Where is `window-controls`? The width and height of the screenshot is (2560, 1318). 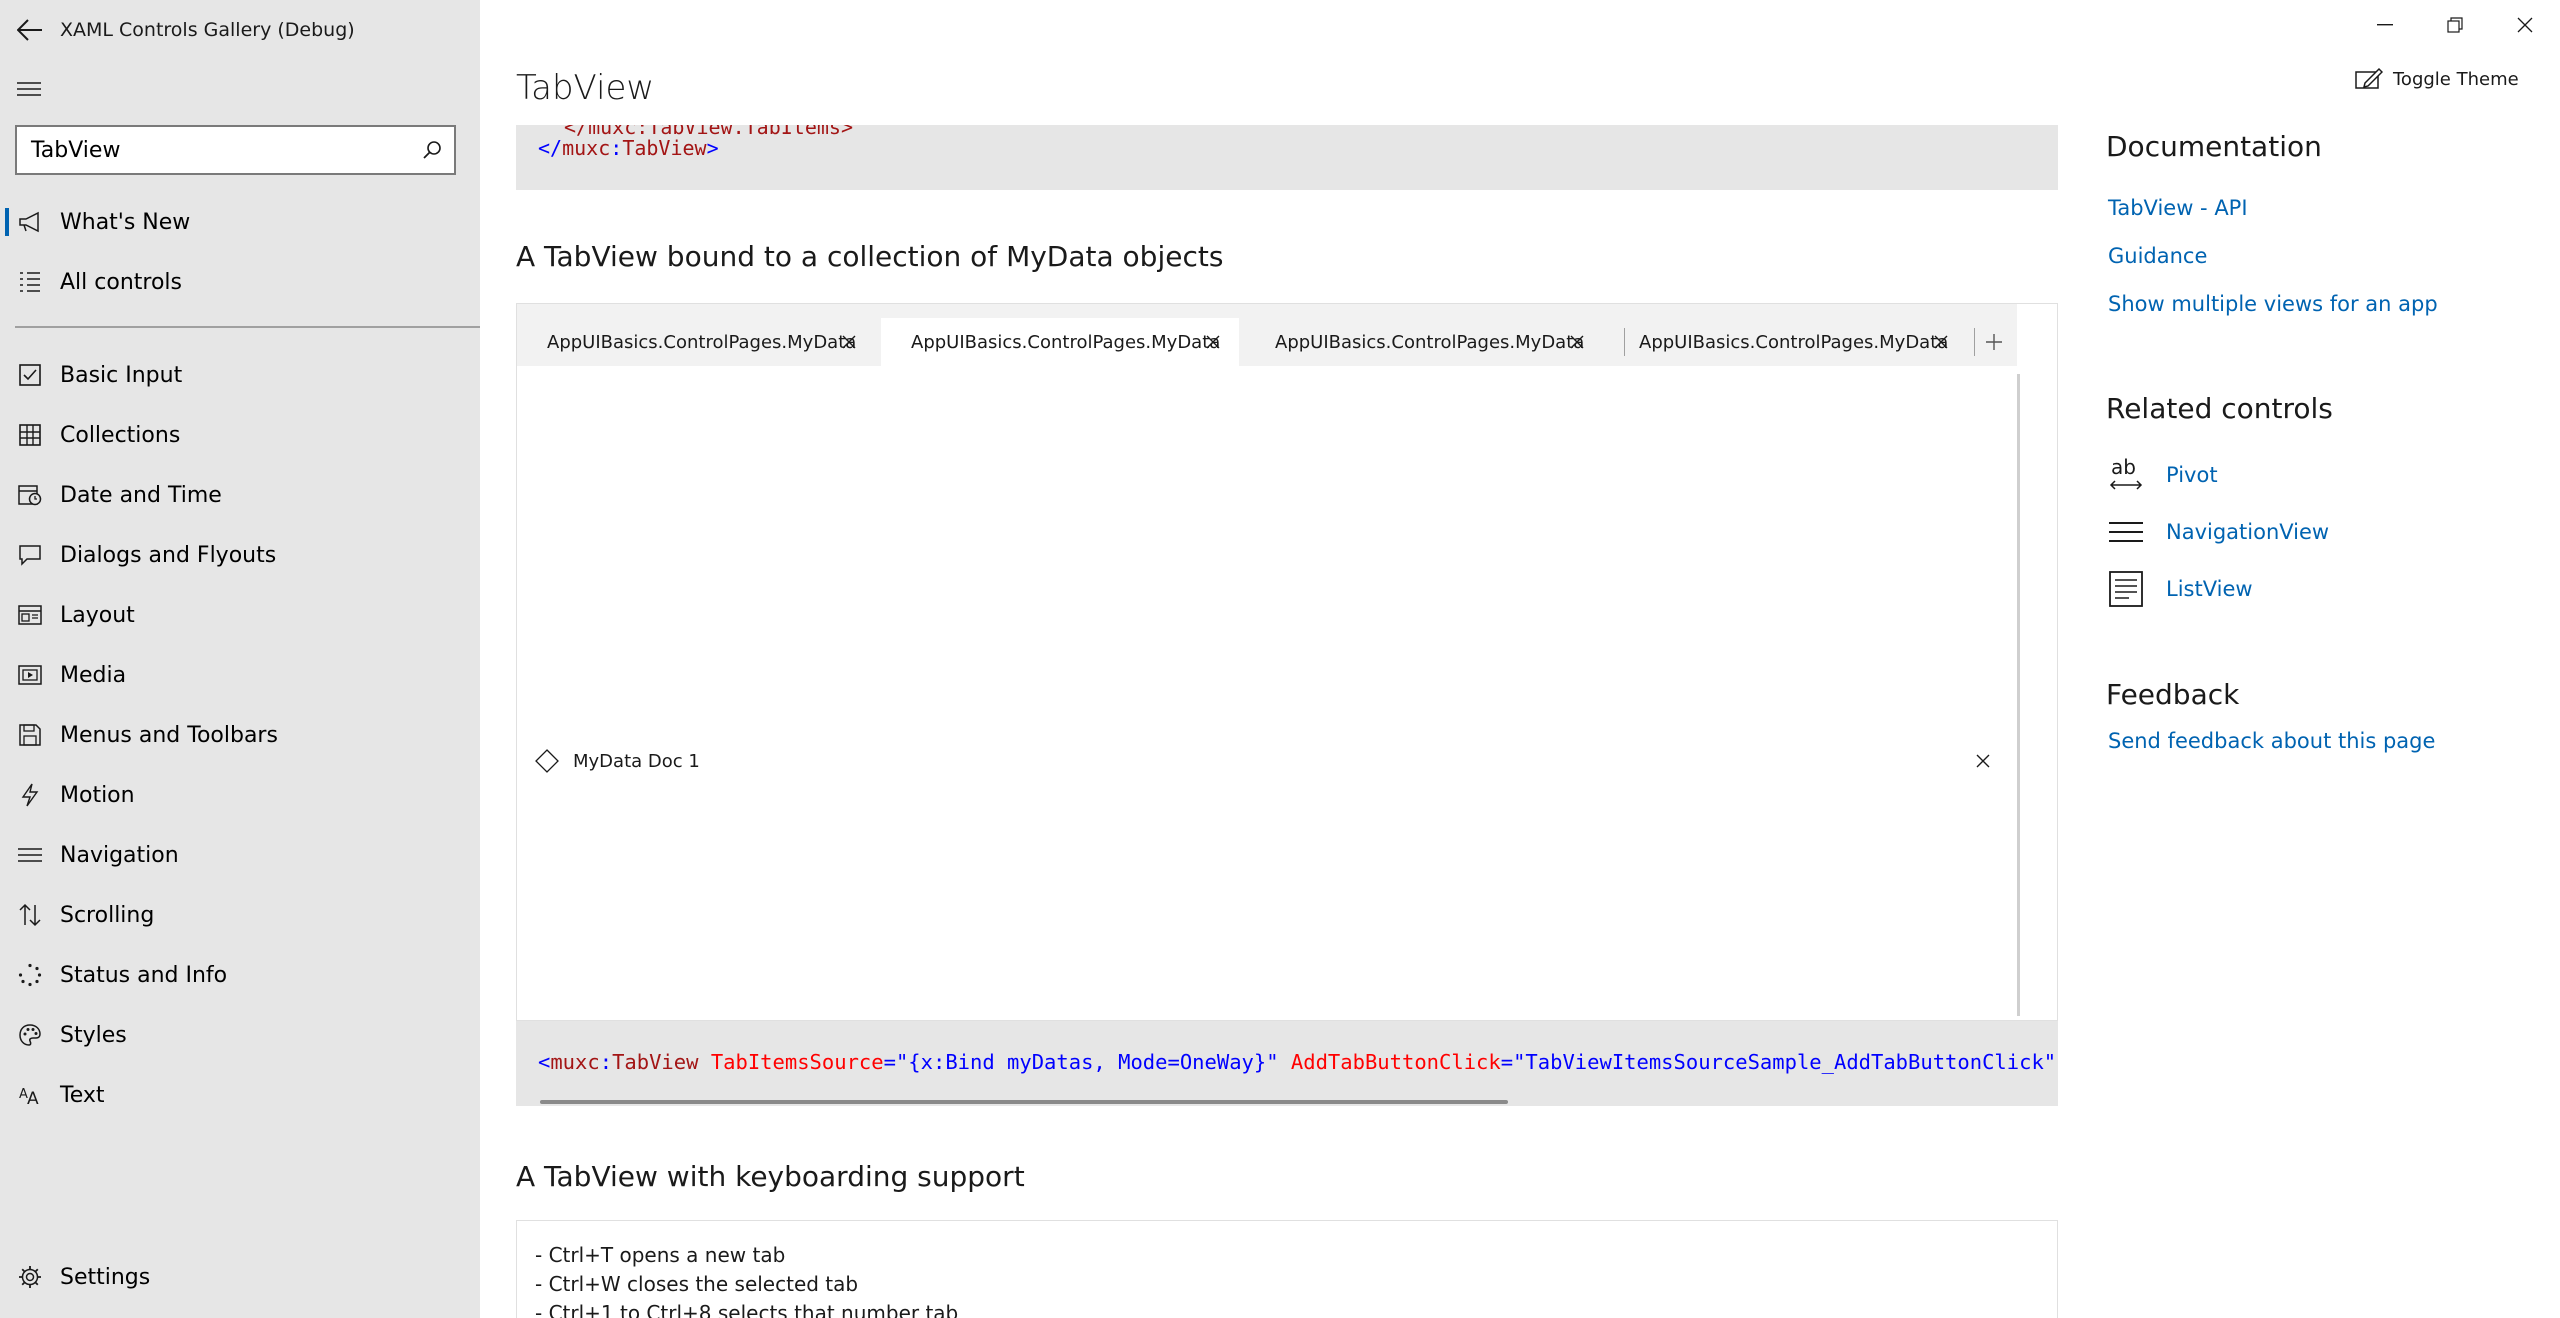 window-controls is located at coordinates (2455, 25).